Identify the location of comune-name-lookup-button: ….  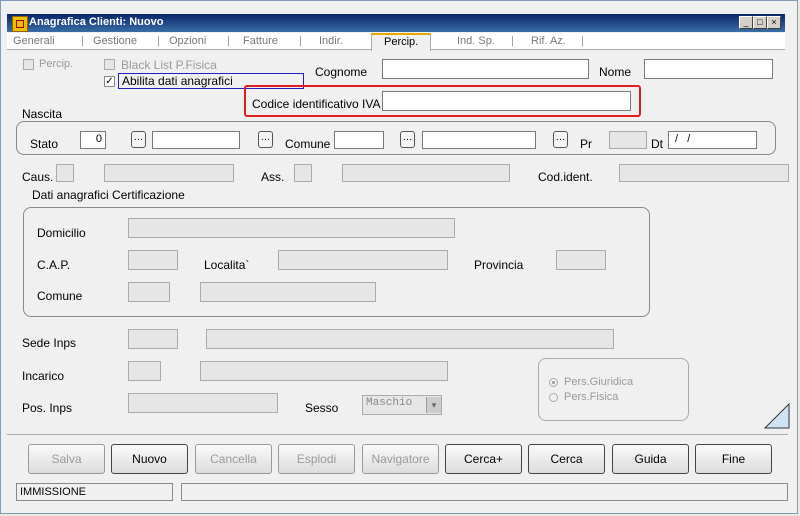
(407, 139).